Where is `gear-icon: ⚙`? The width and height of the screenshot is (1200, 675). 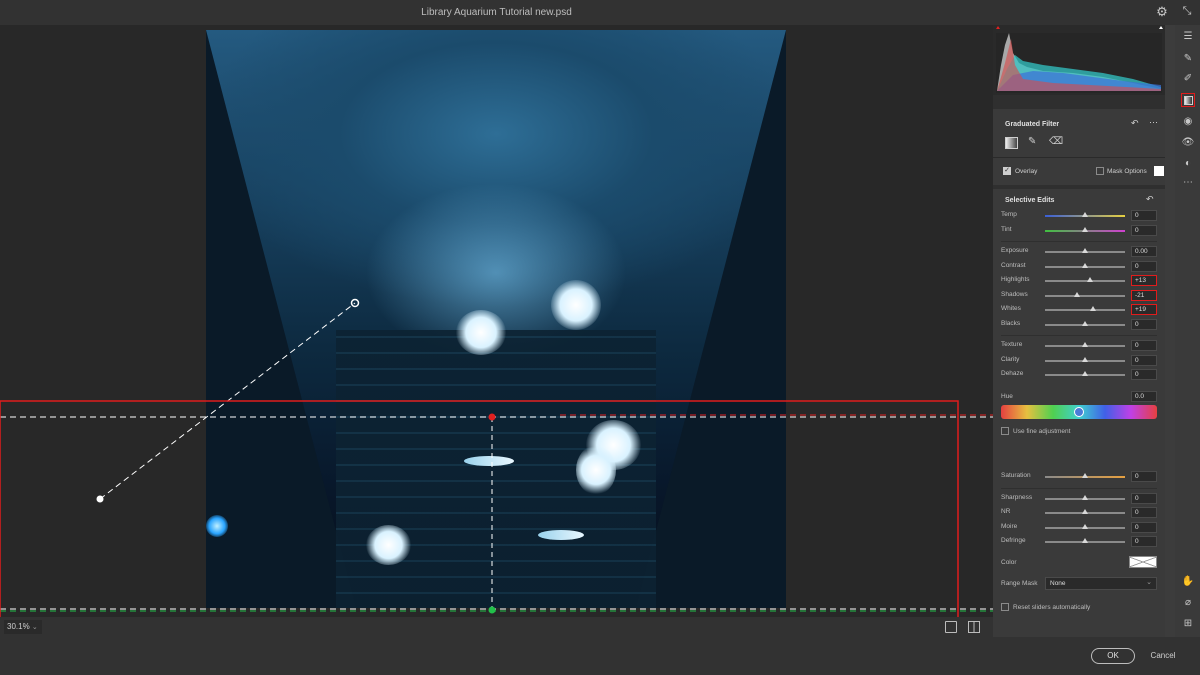
gear-icon: ⚙ is located at coordinates (1162, 12).